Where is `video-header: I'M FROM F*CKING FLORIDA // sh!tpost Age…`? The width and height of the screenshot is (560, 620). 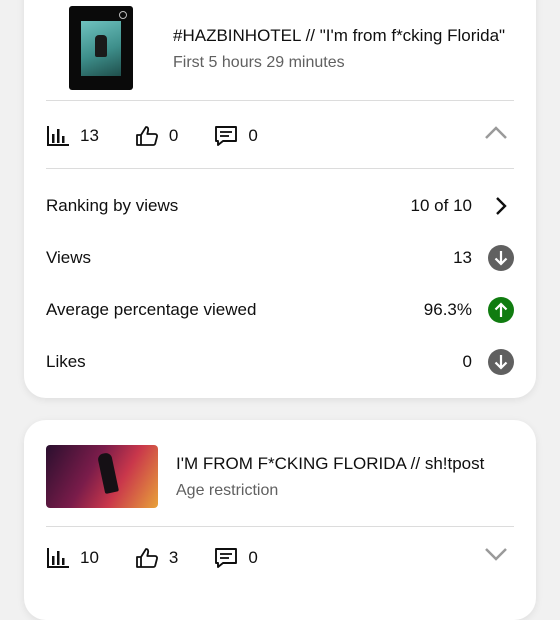
video-header: I'M FROM F*CKING FLORIDA // sh!tpost Age… is located at coordinates (280, 476).